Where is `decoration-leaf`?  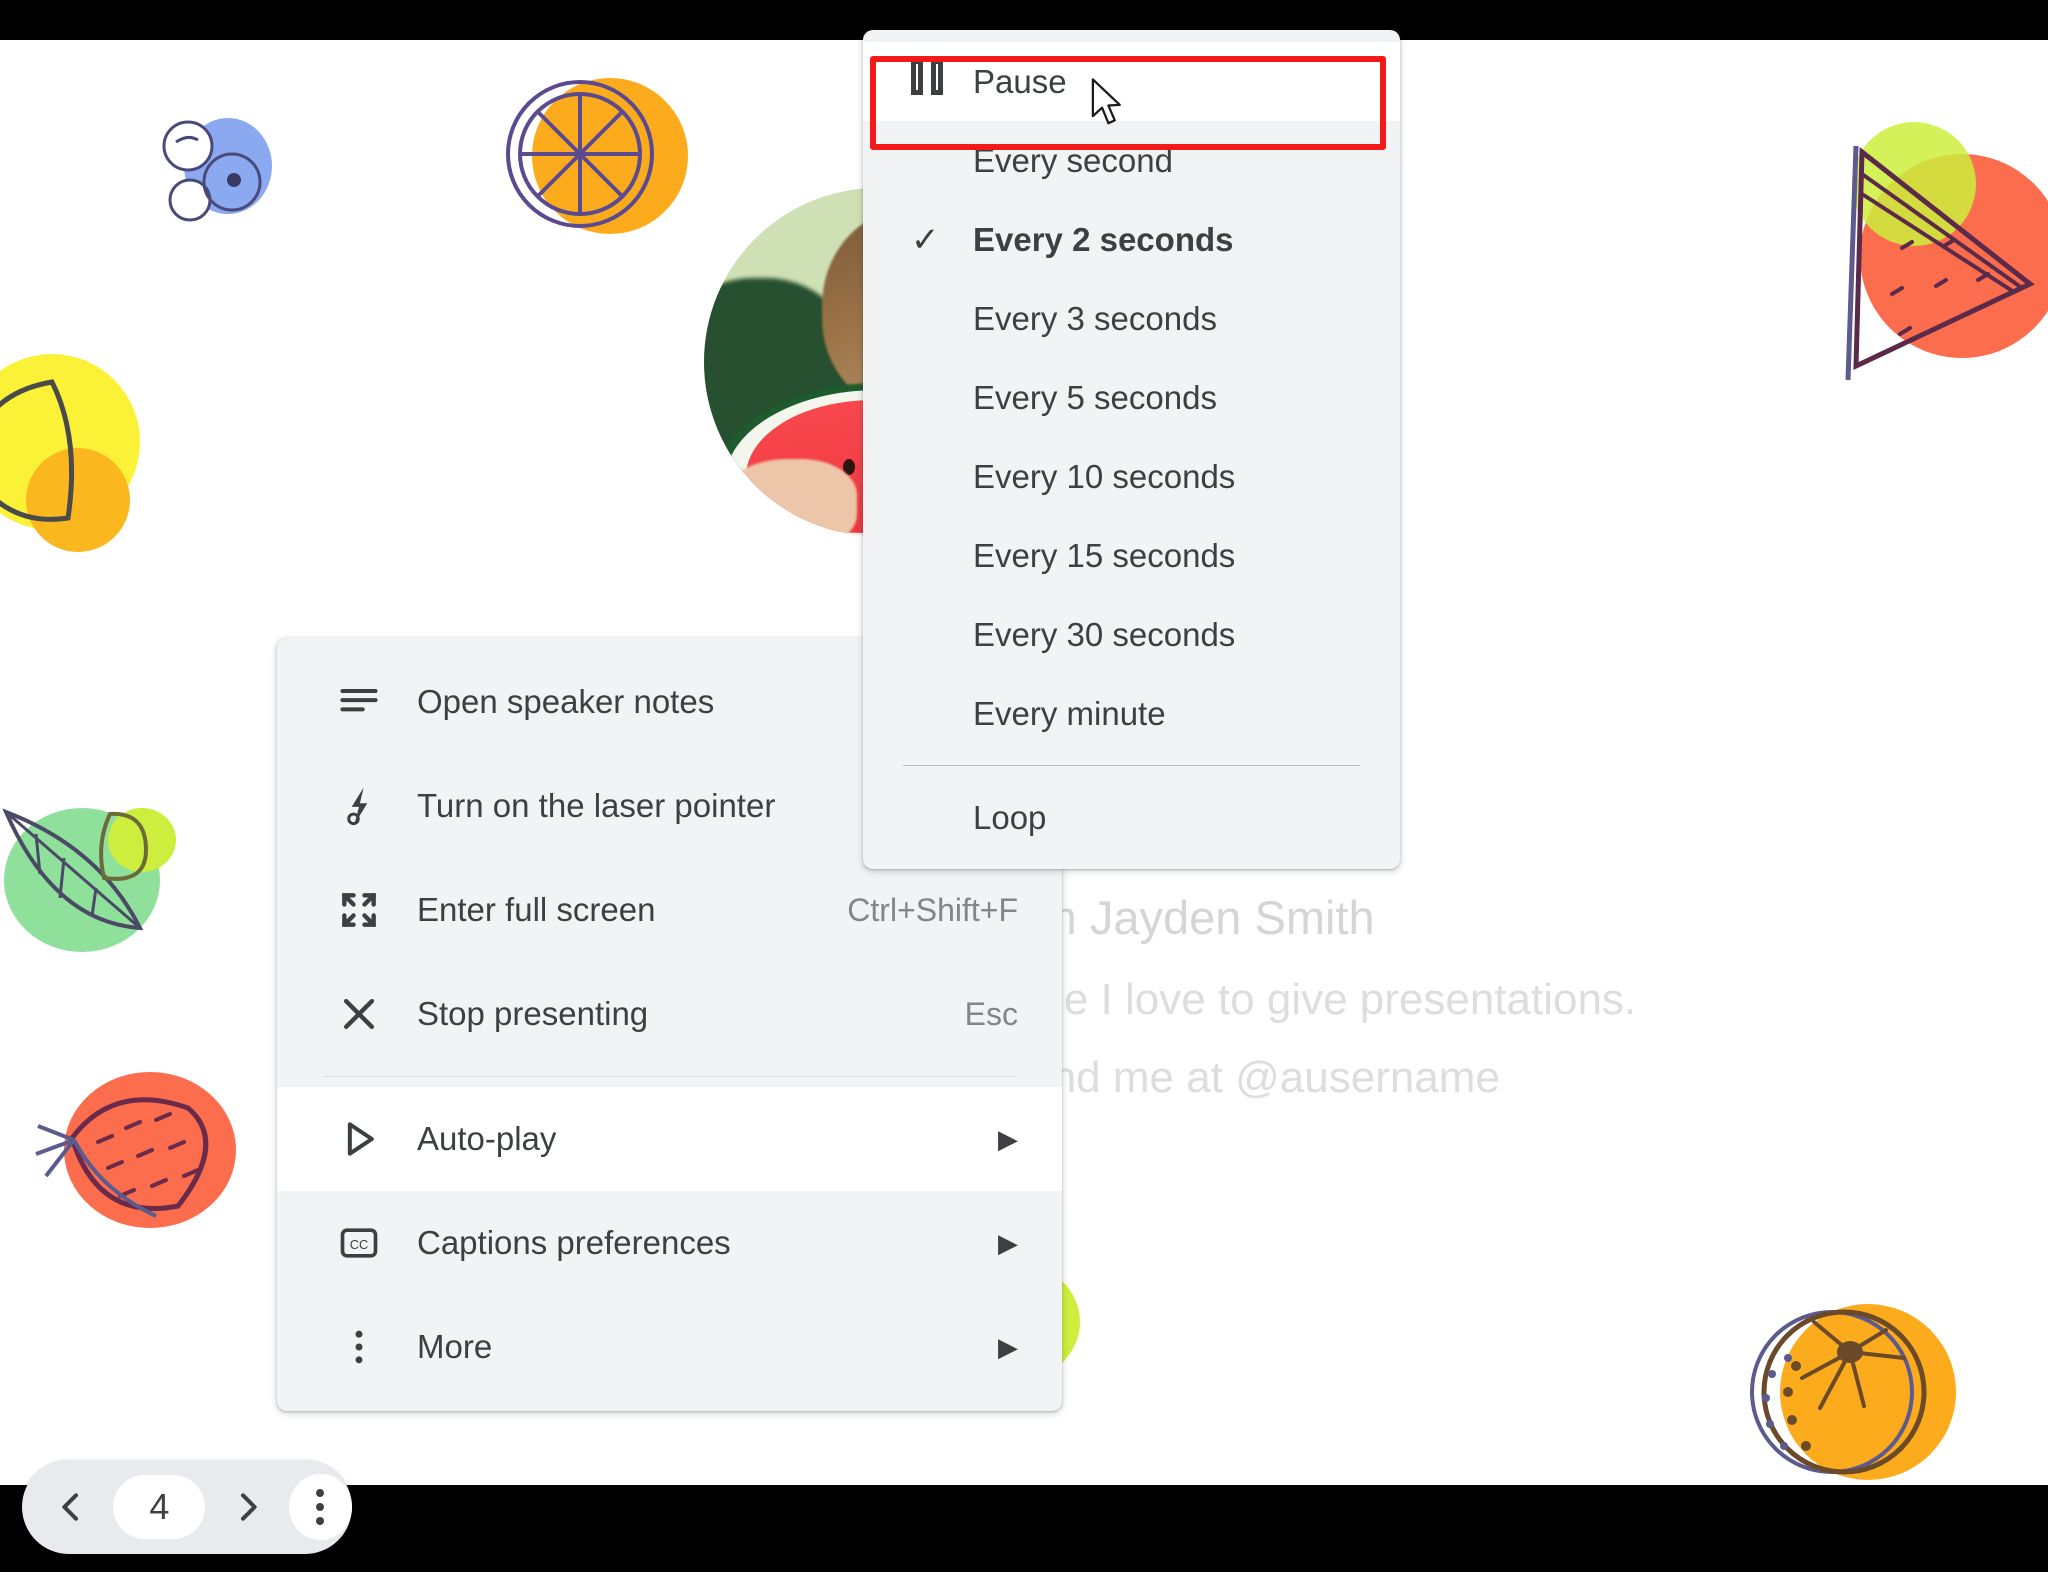 decoration-leaf is located at coordinates (89, 880).